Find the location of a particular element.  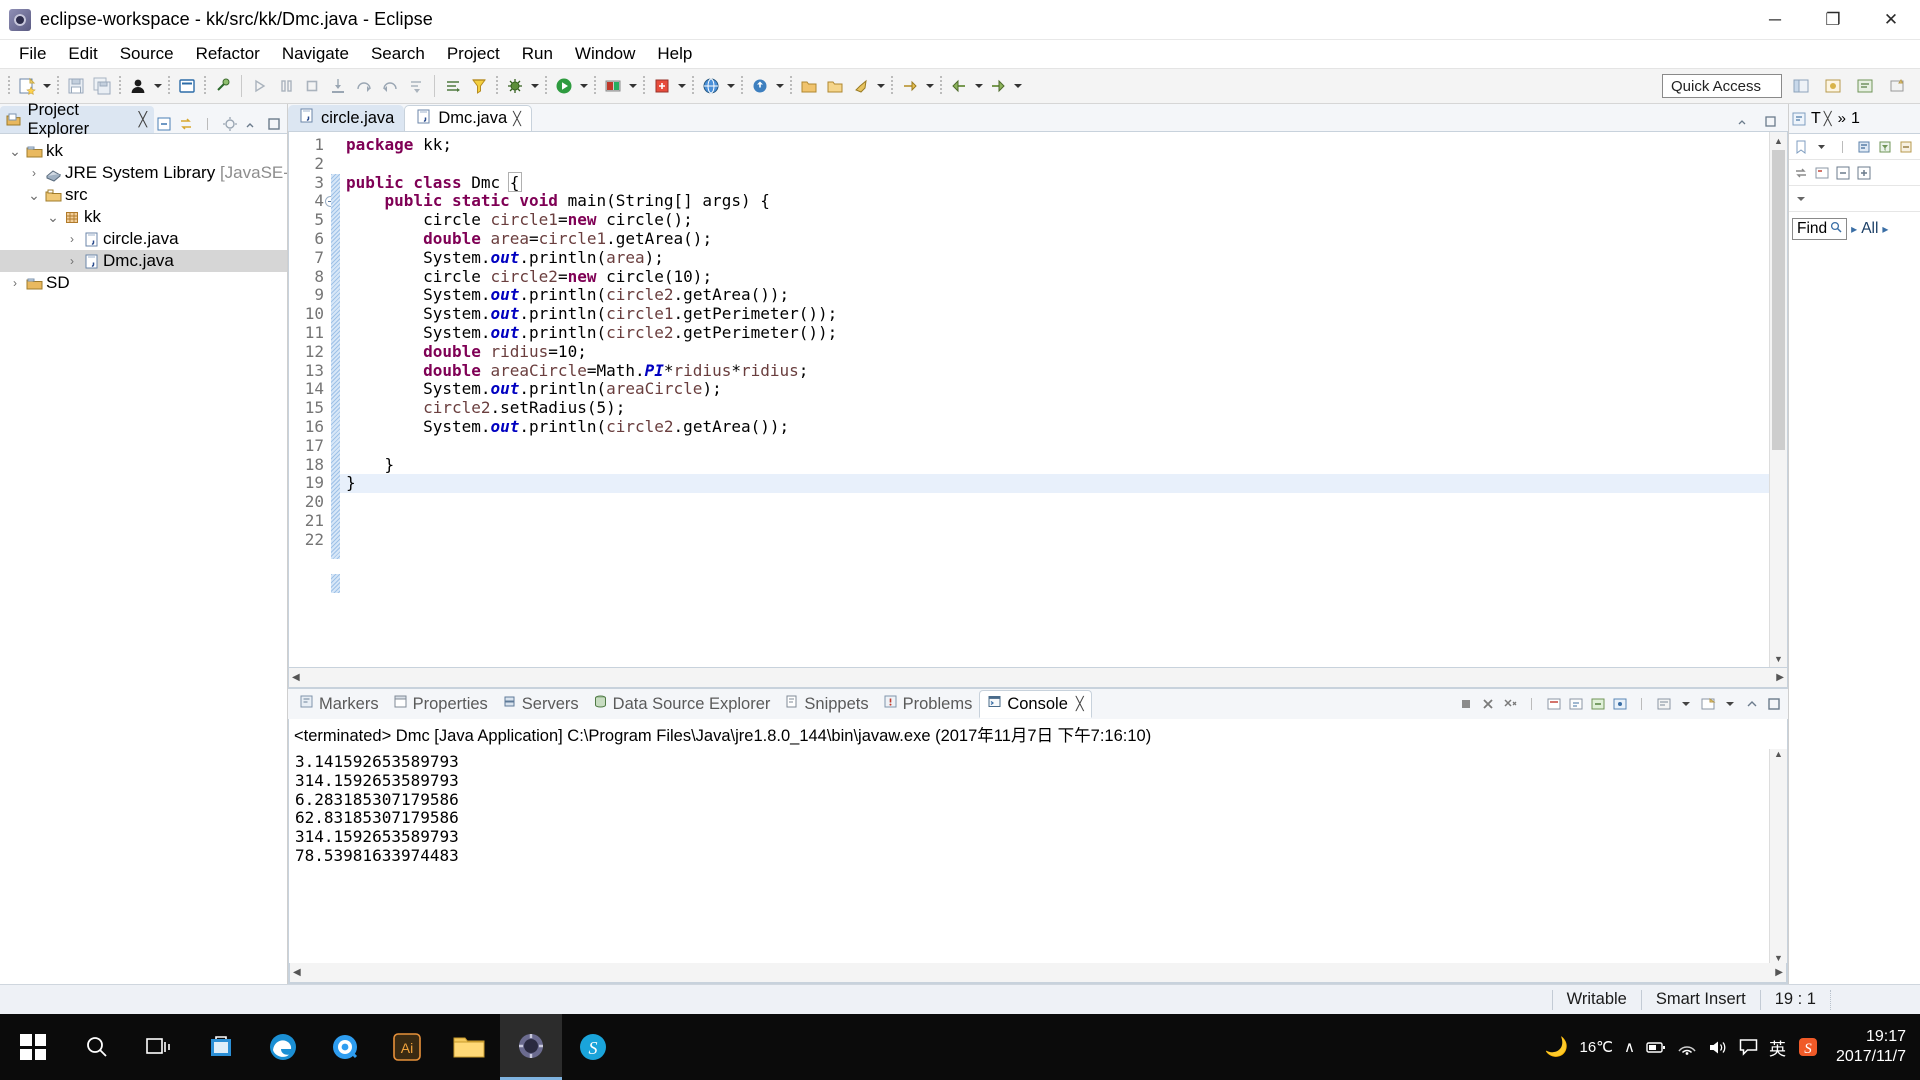

add-bookmark-icon is located at coordinates (1800, 146).